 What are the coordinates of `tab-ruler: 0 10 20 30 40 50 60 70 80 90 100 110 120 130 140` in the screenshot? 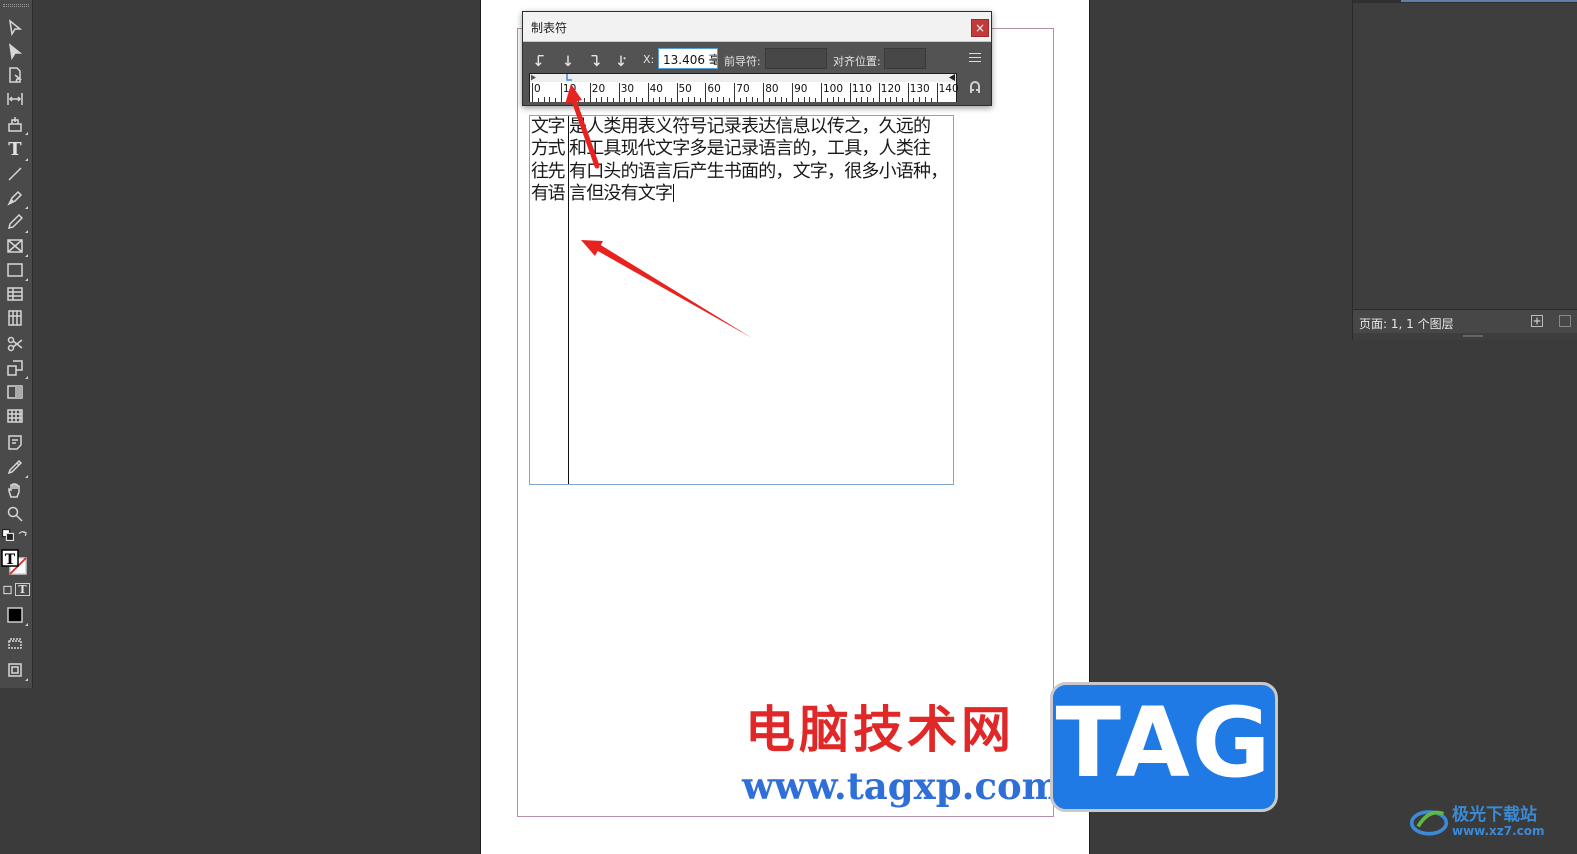 It's located at (744, 87).